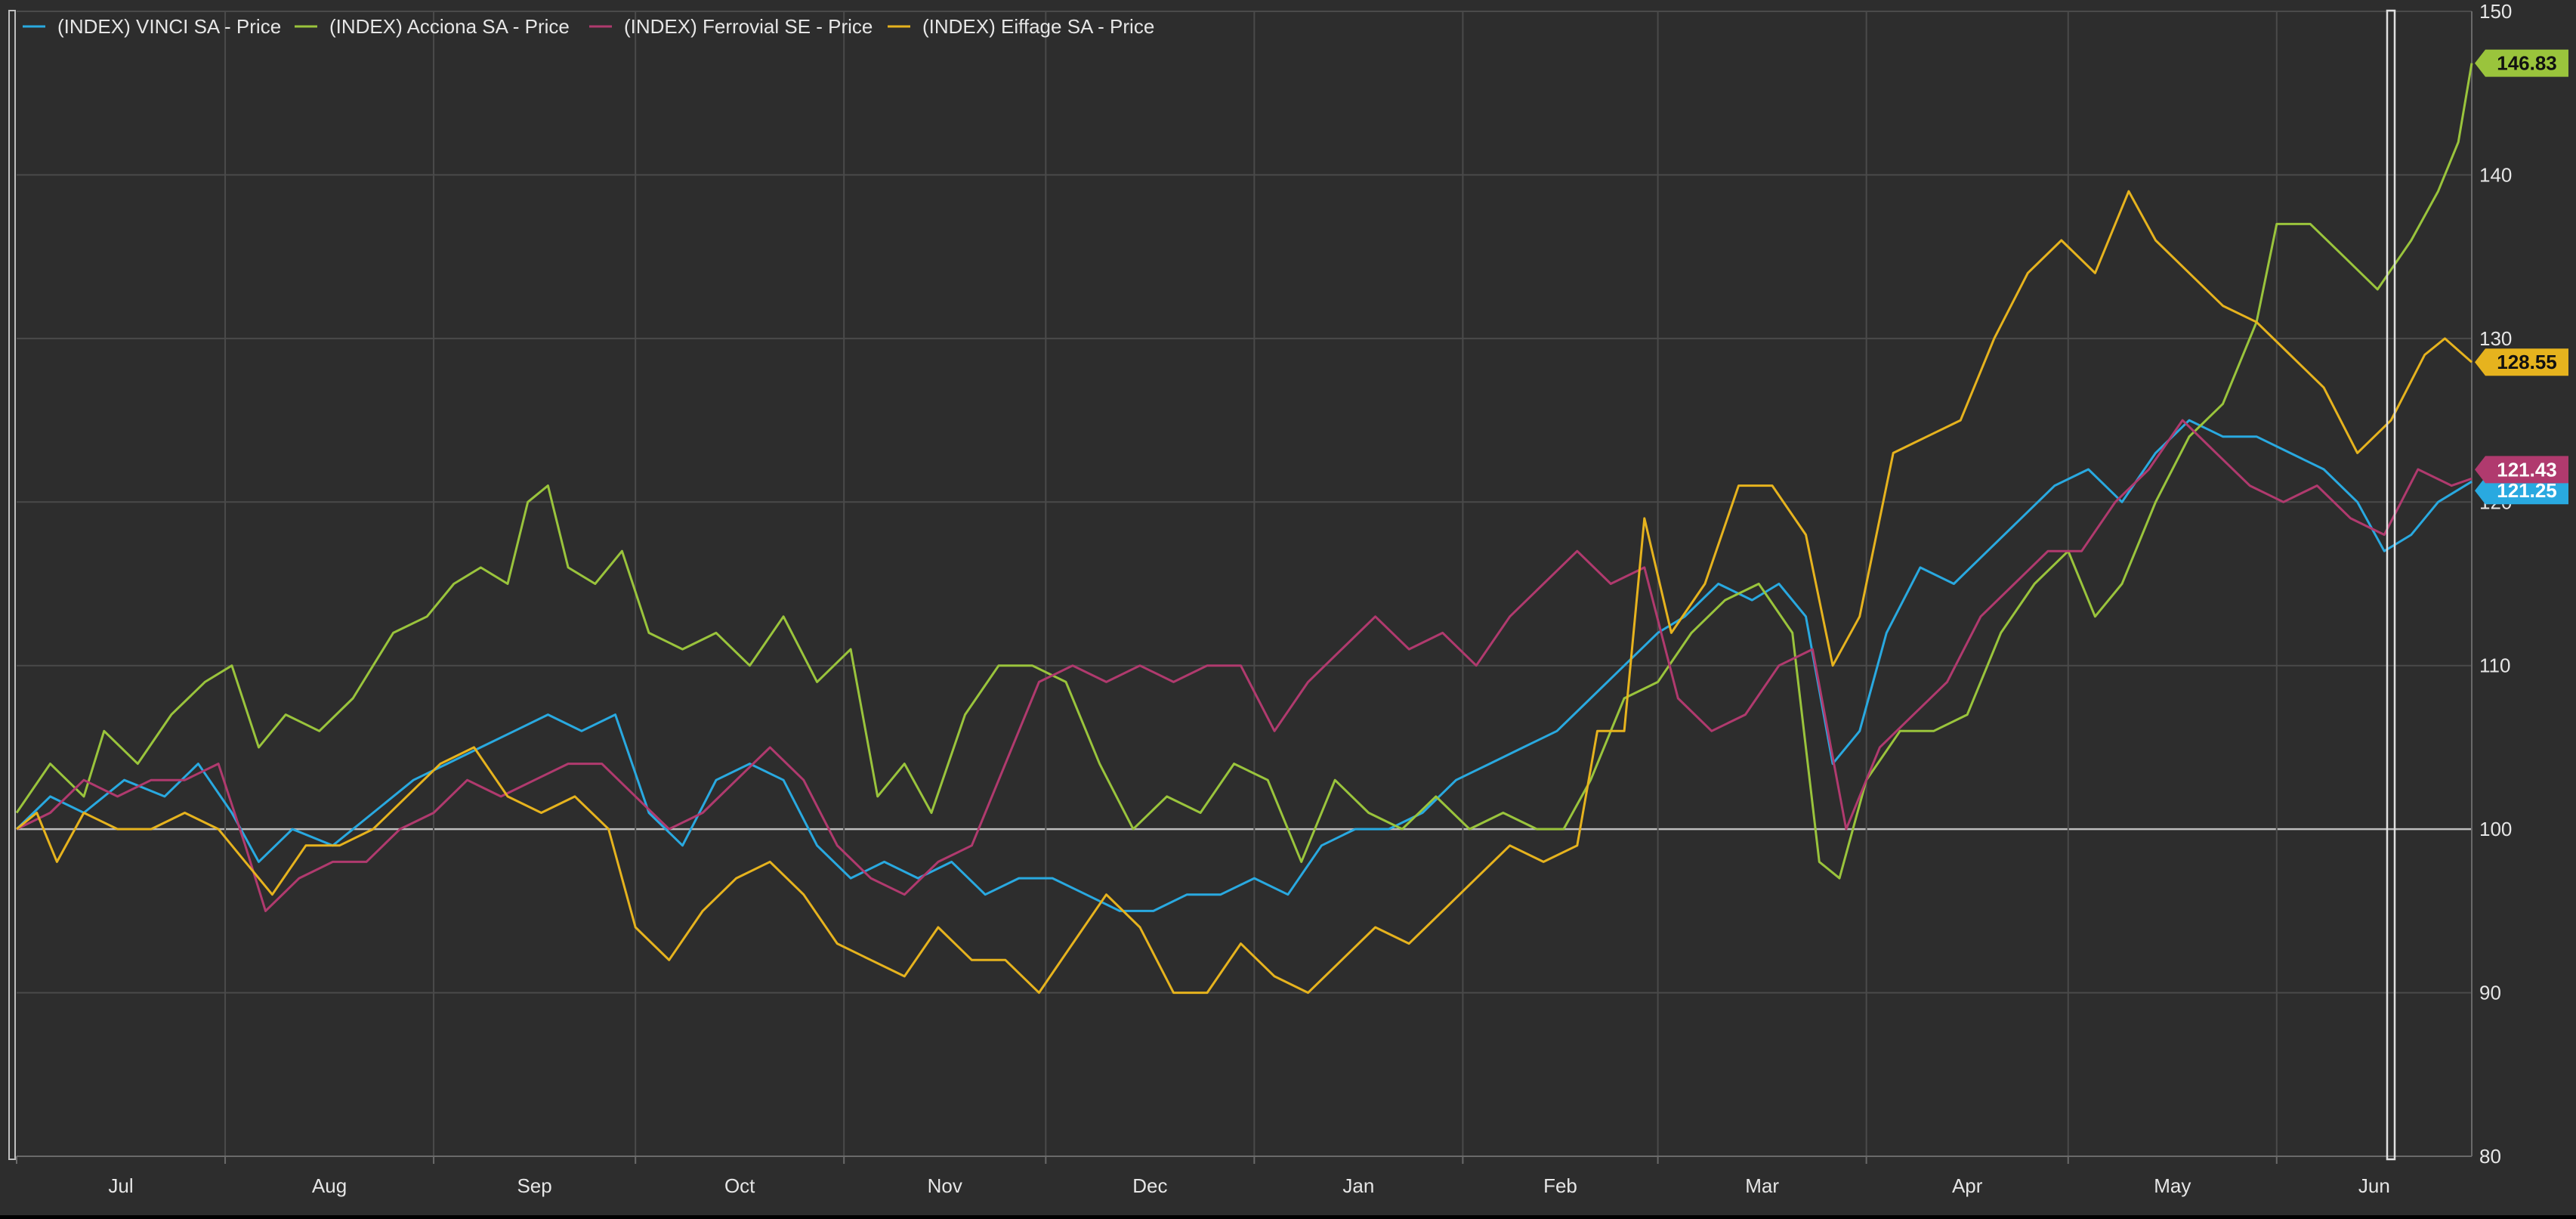  Describe the element at coordinates (2495, 175) in the screenshot. I see `y-tick-label: 140` at that location.